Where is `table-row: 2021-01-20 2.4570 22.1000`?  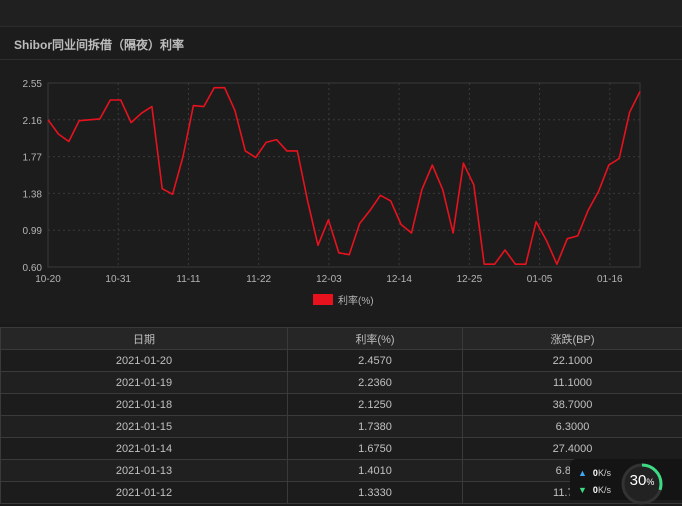 table-row: 2021-01-20 2.4570 22.1000 is located at coordinates (341, 361).